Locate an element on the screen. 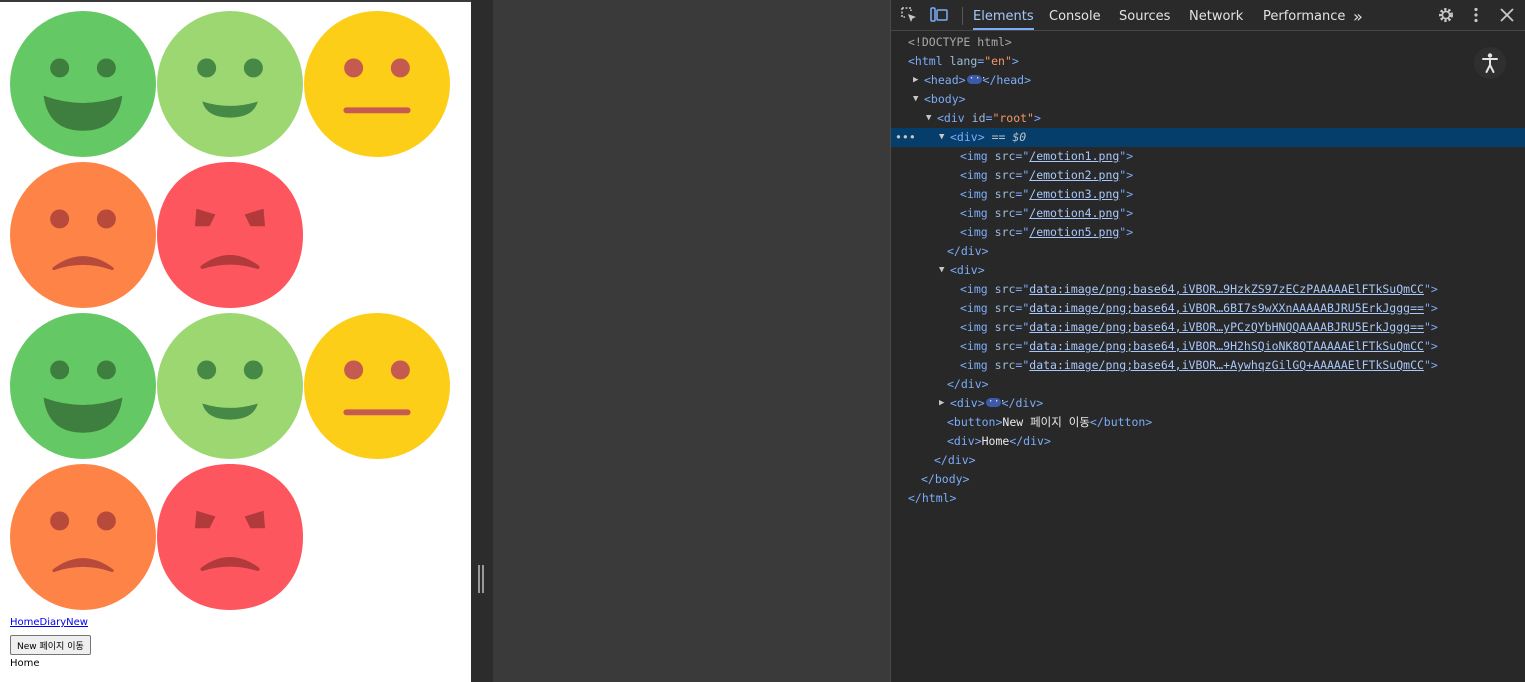 This screenshot has width=1525, height=682. img-src-link: /emotion1.png is located at coordinates (1074, 156).